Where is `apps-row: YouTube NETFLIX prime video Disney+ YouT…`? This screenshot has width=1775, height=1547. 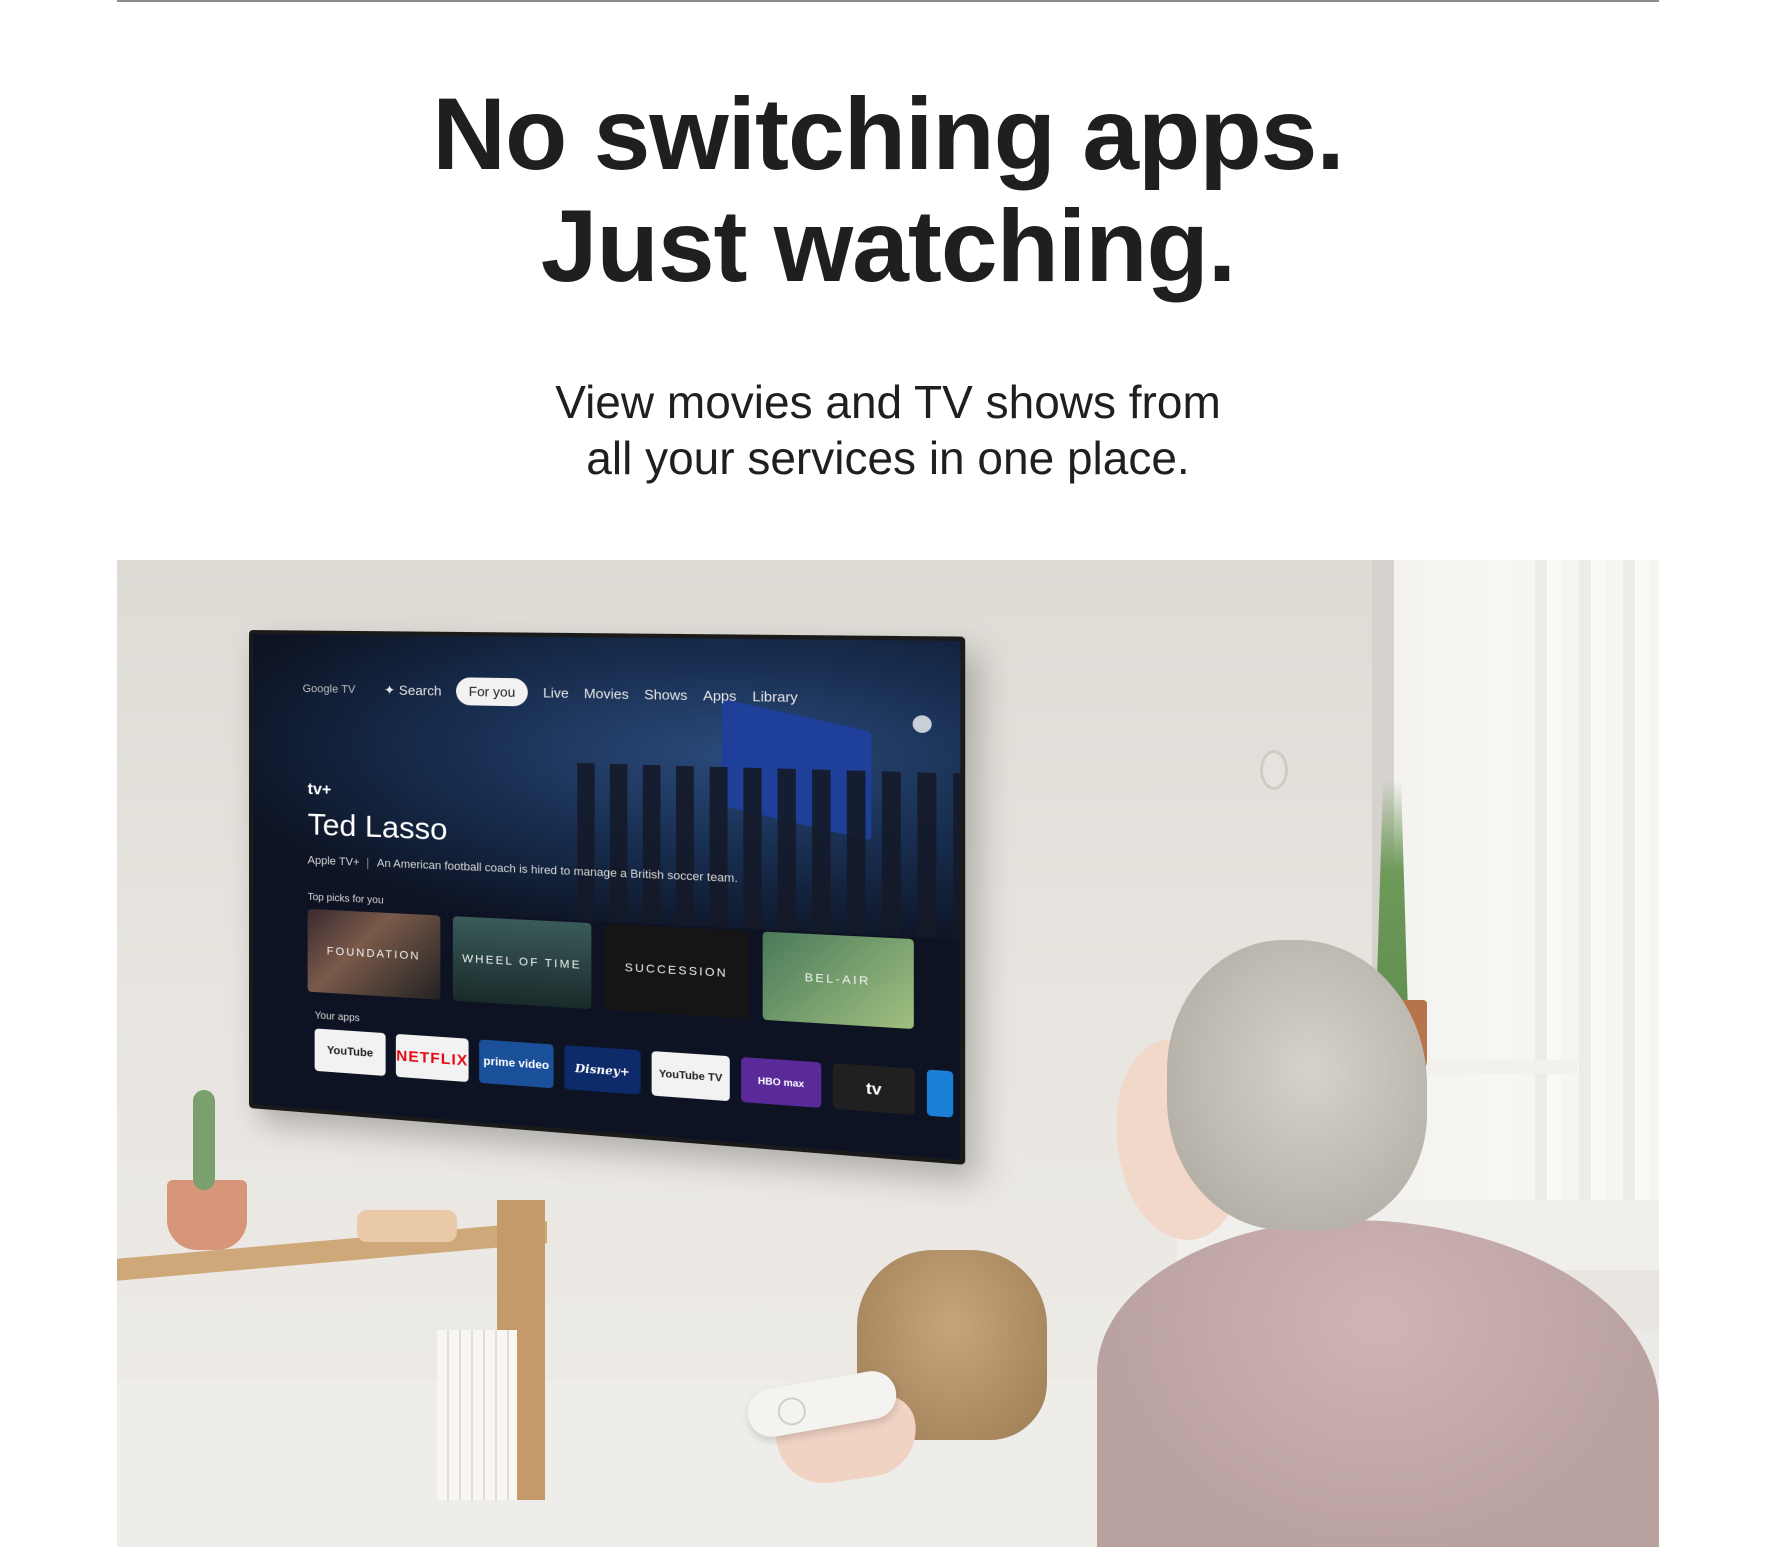
apps-row: YouTube NETFLIX prime video Disney+ YouT… is located at coordinates (634, 1073).